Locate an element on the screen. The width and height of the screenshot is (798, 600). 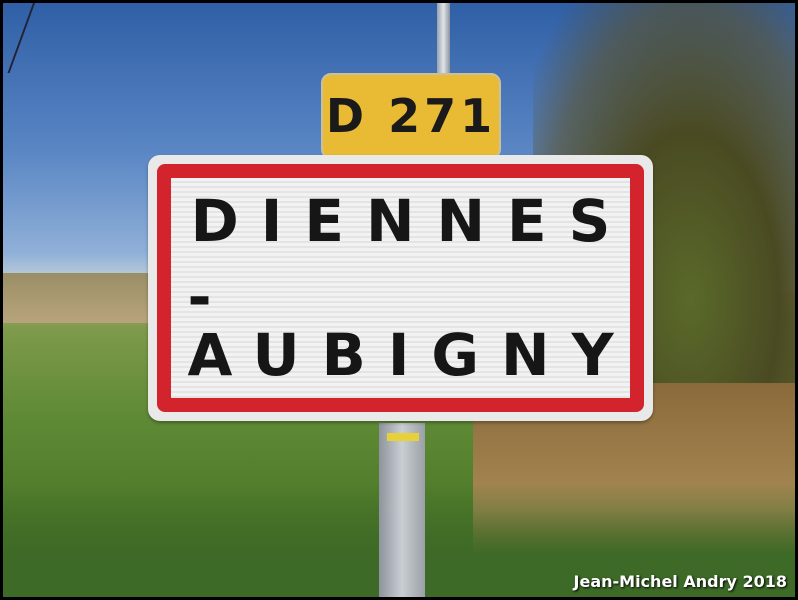
route-sign: D 271 is located at coordinates (411, 116).